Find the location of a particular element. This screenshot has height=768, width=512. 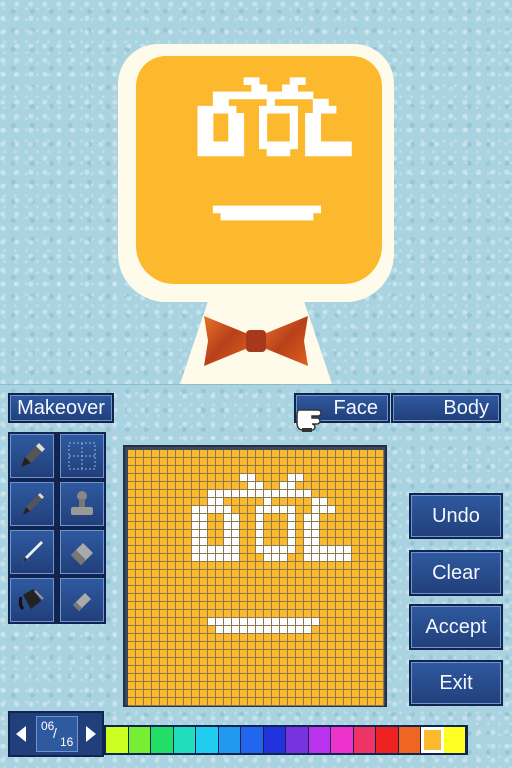

makeover-tab: Makeover is located at coordinates (61, 408).